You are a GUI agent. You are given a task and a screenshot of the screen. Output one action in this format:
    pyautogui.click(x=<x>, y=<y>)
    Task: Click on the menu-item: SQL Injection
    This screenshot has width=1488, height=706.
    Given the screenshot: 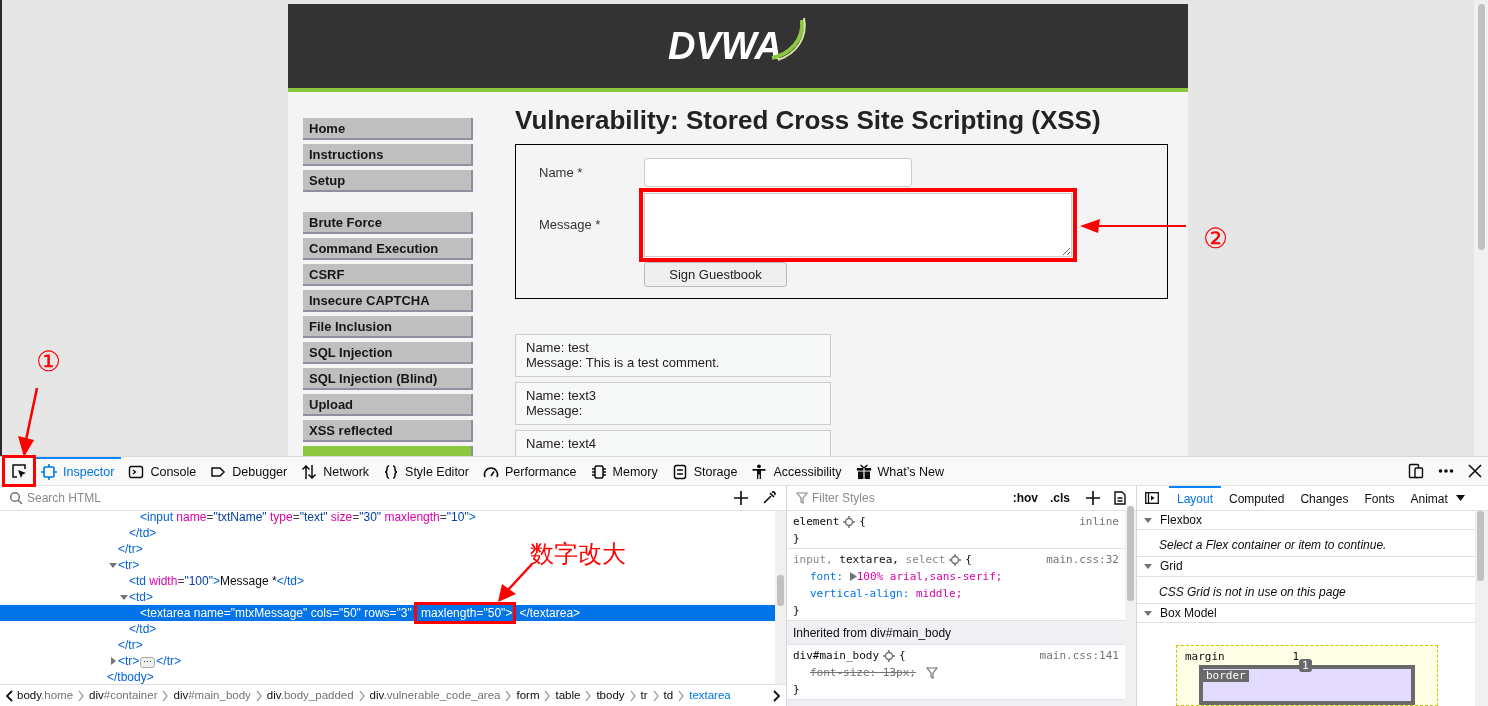 What is the action you would take?
    pyautogui.click(x=388, y=353)
    